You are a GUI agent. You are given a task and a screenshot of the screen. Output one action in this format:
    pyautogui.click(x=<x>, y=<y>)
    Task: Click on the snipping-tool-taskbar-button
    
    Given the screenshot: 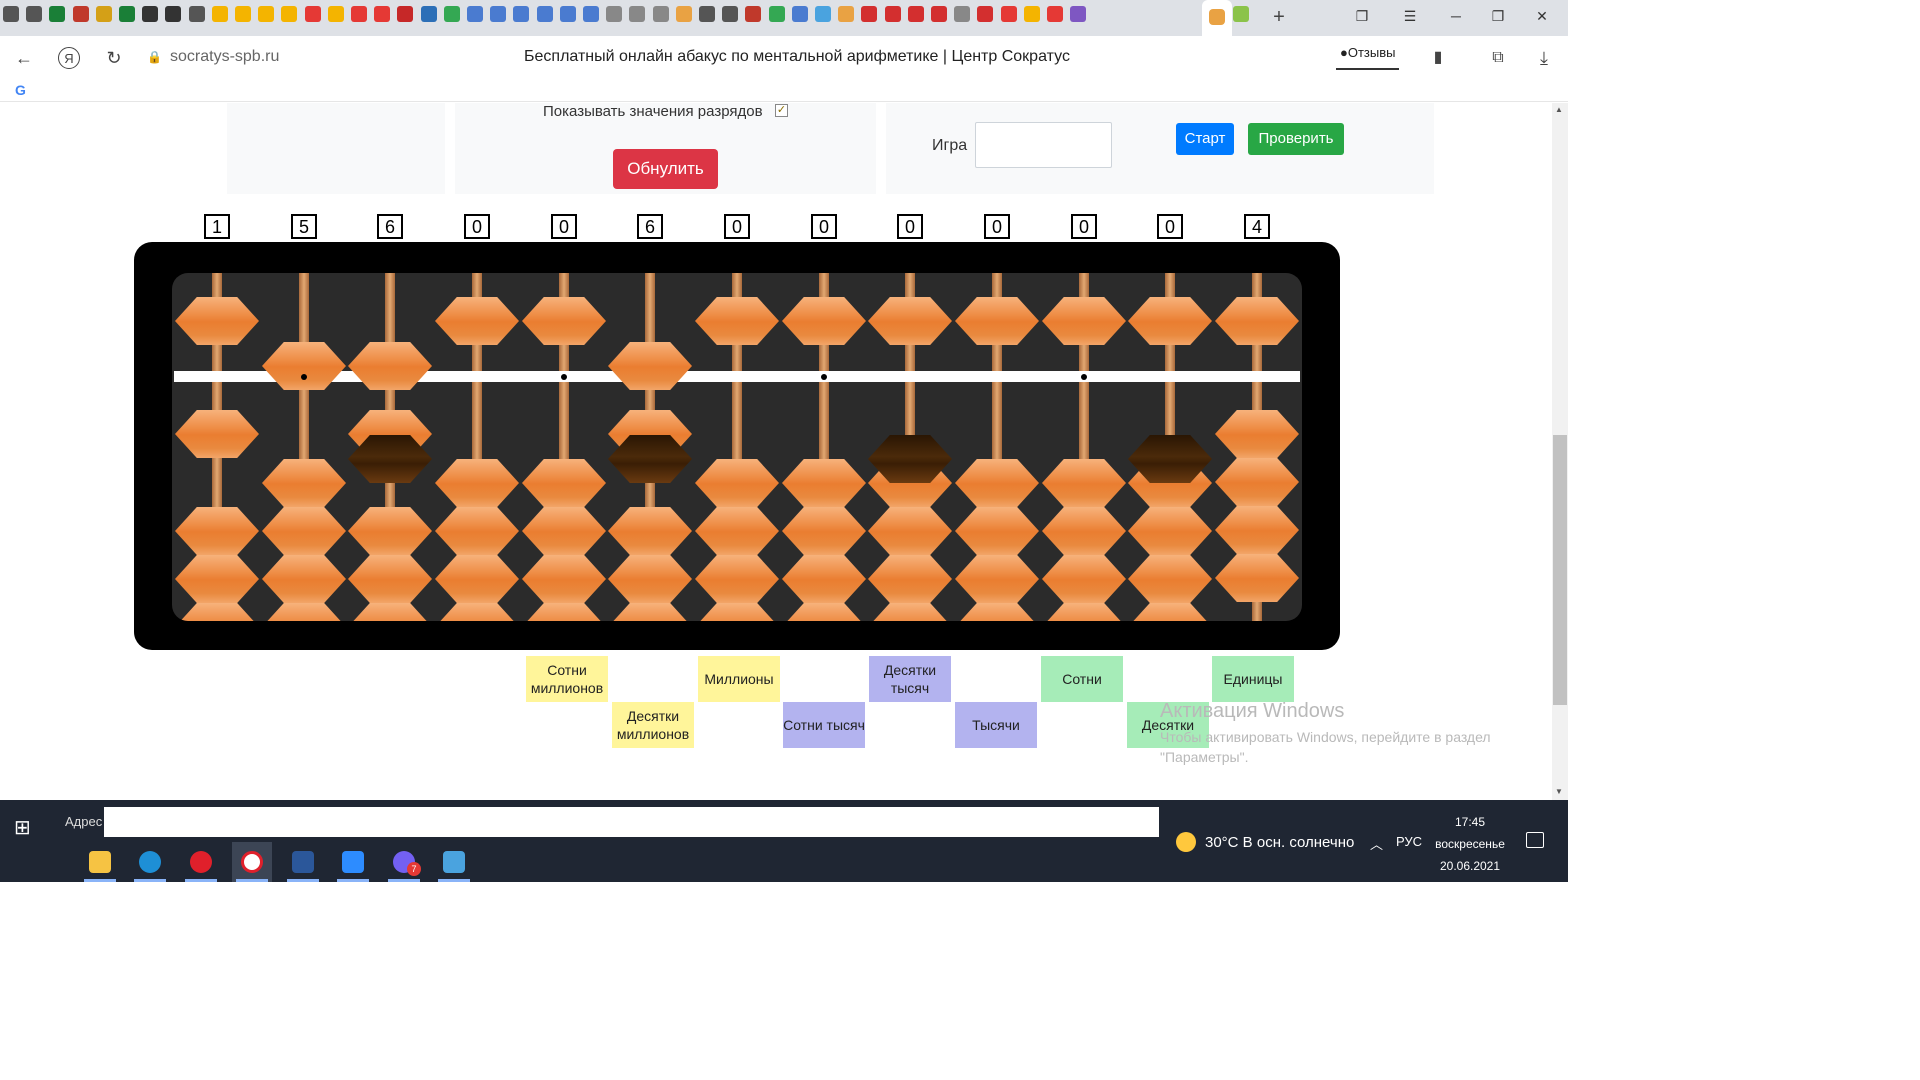 What is the action you would take?
    pyautogui.click(x=454, y=862)
    